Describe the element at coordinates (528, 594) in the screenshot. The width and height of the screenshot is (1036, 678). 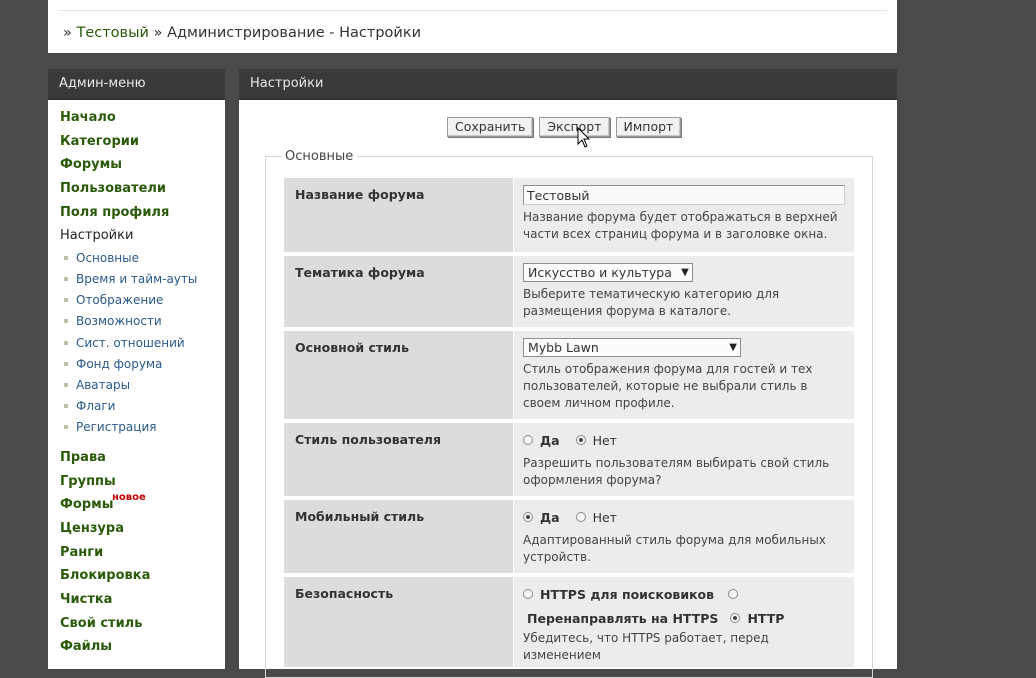
I see `https-search-radio` at that location.